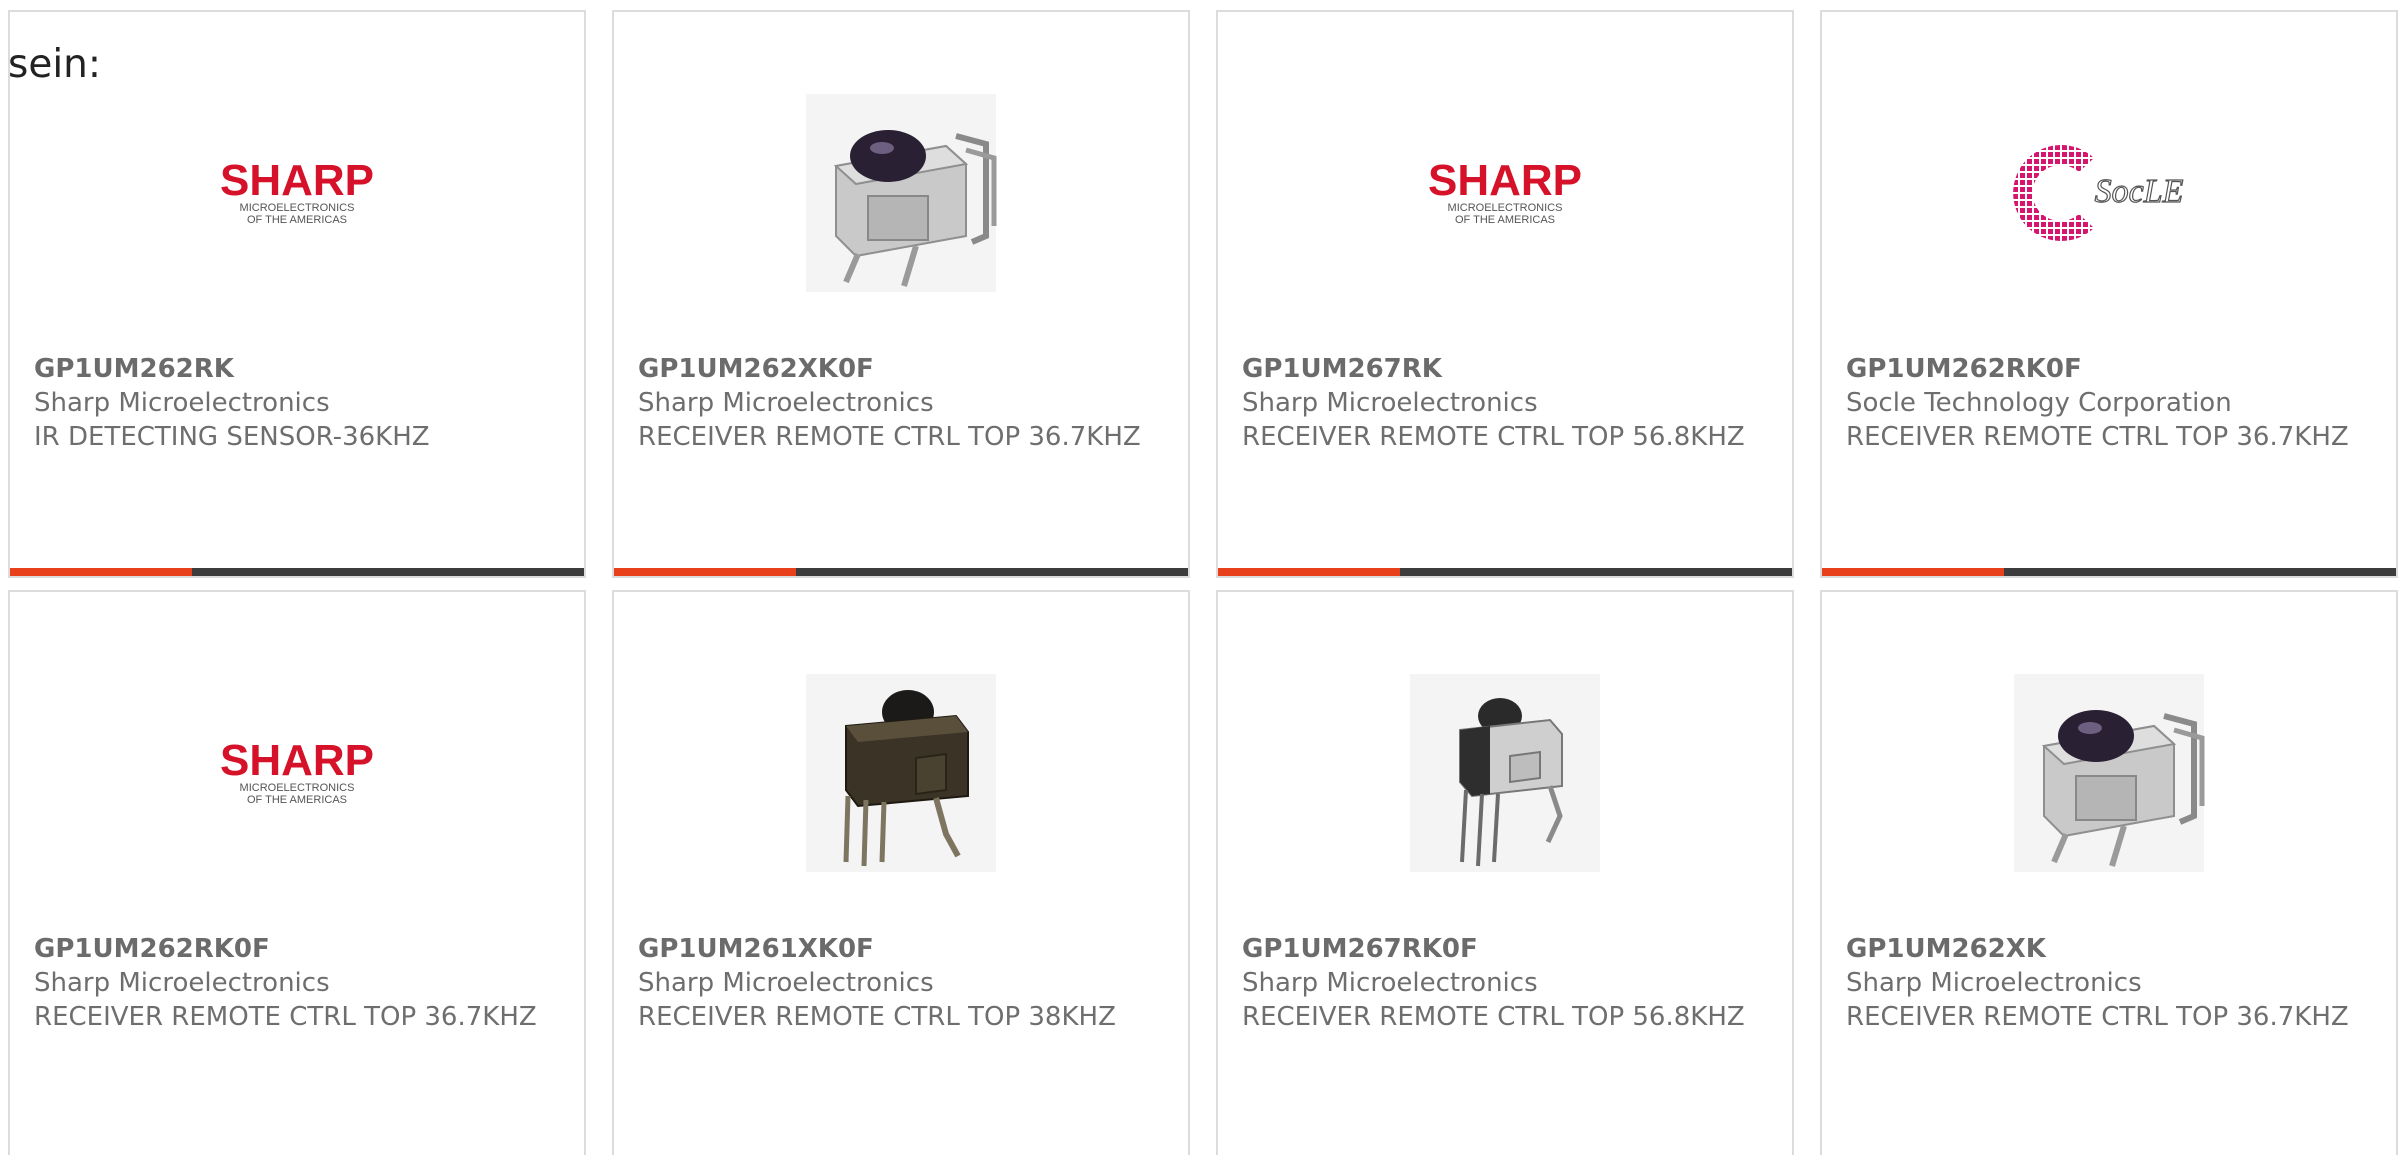  I want to click on product-description: RECEIVER REMOTE CTRL TOP 38KHZ, so click(877, 1017).